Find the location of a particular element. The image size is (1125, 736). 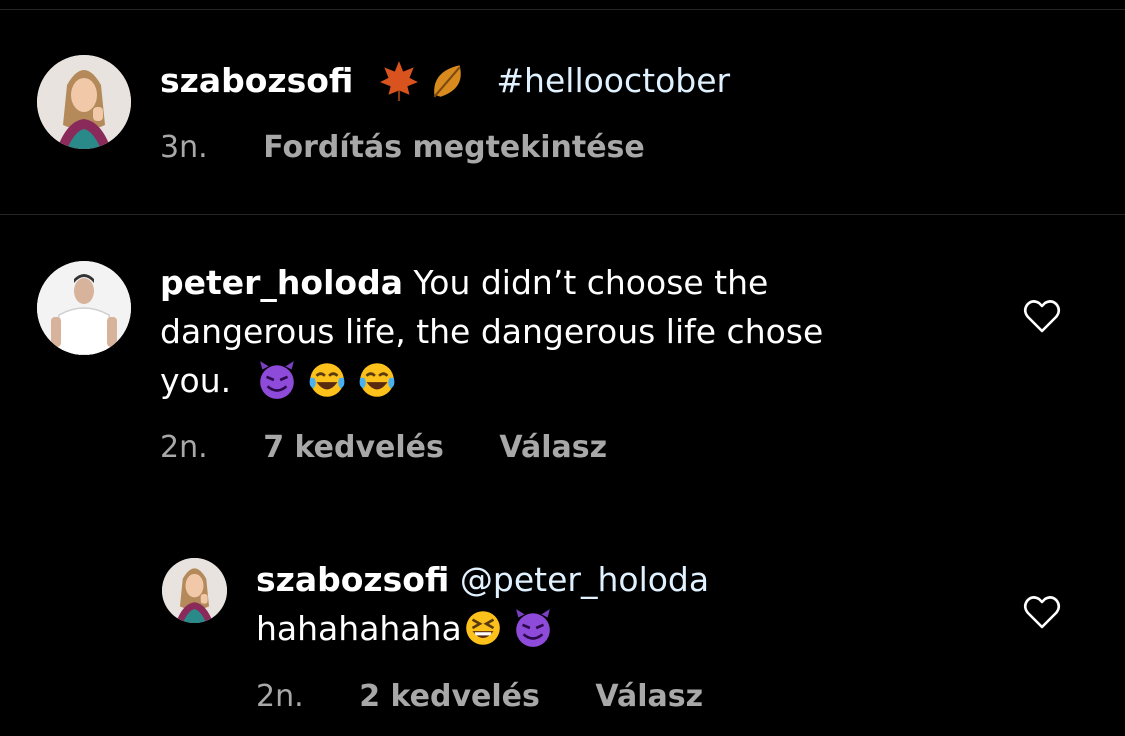

mention-link: @peter_holoda is located at coordinates (584, 579).